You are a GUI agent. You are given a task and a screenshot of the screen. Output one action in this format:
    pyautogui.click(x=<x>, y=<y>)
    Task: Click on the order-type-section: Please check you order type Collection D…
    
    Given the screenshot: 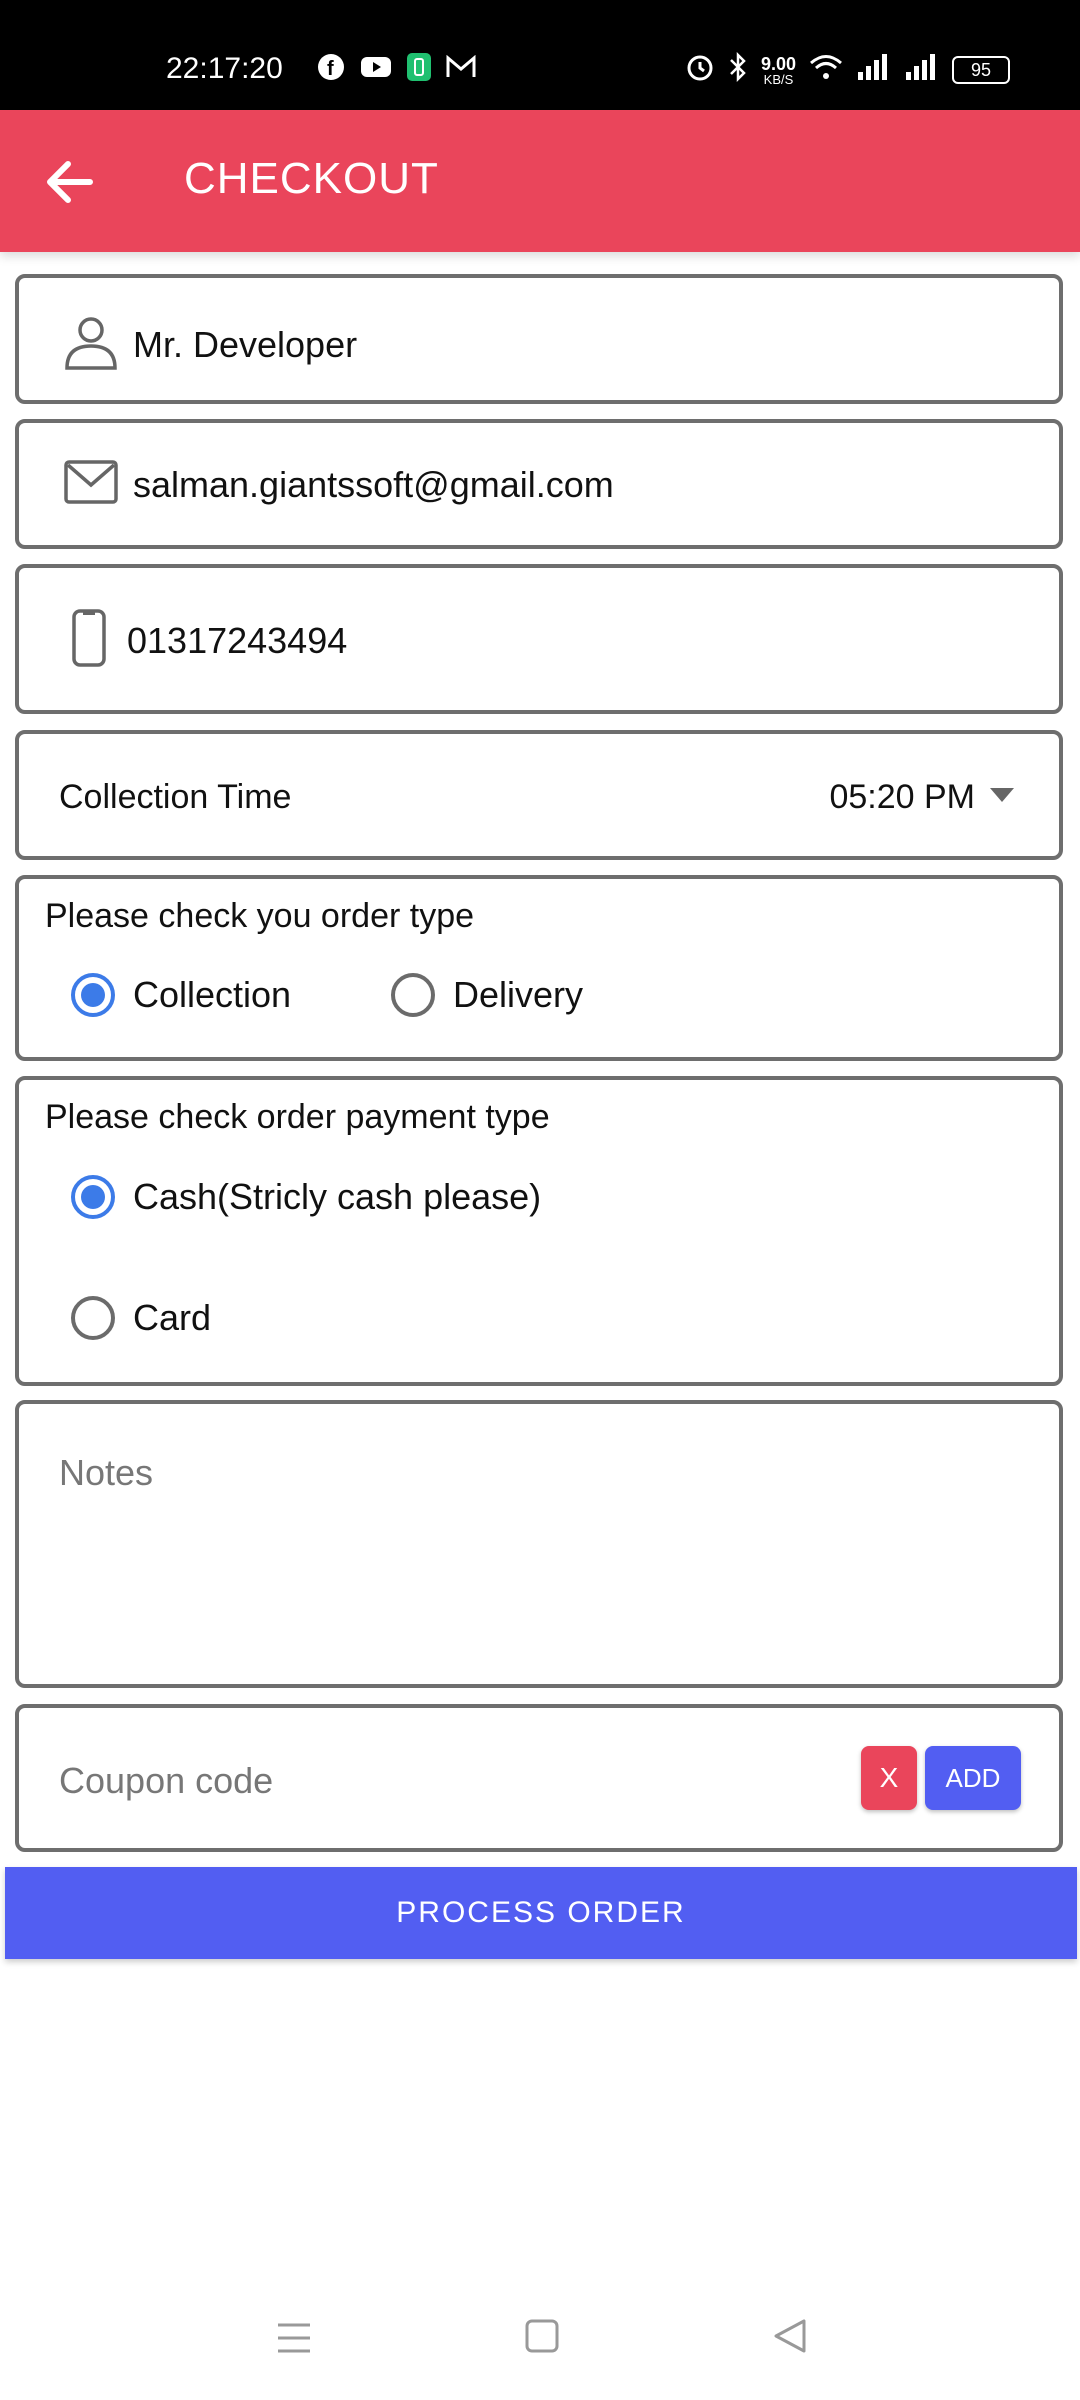 What is the action you would take?
    pyautogui.click(x=539, y=968)
    